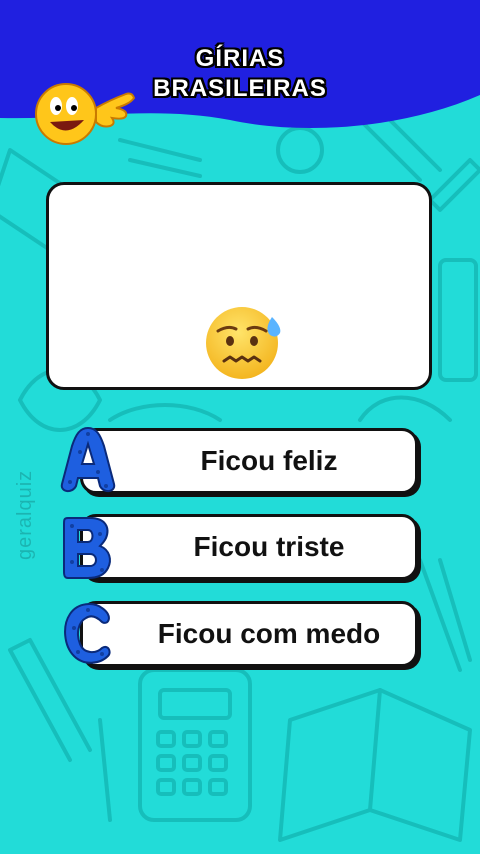 The image size is (480, 854). What do you see at coordinates (240, 88) in the screenshot?
I see `title-line-2: BRASILEIRAS` at bounding box center [240, 88].